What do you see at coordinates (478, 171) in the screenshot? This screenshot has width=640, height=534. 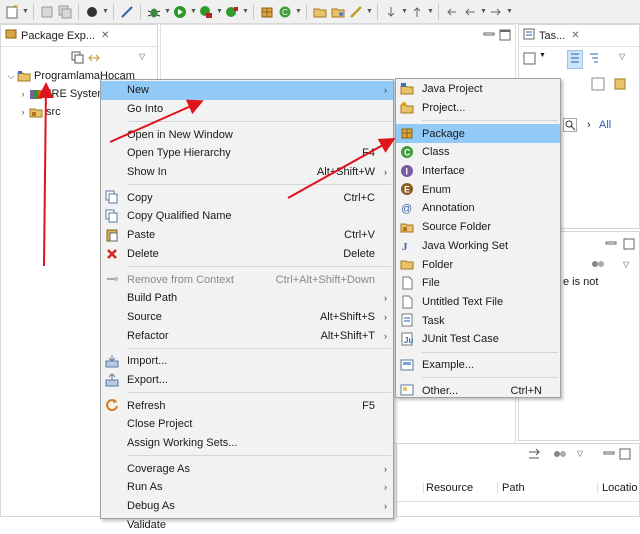 I see `submenu-item-interface: I Interface` at bounding box center [478, 171].